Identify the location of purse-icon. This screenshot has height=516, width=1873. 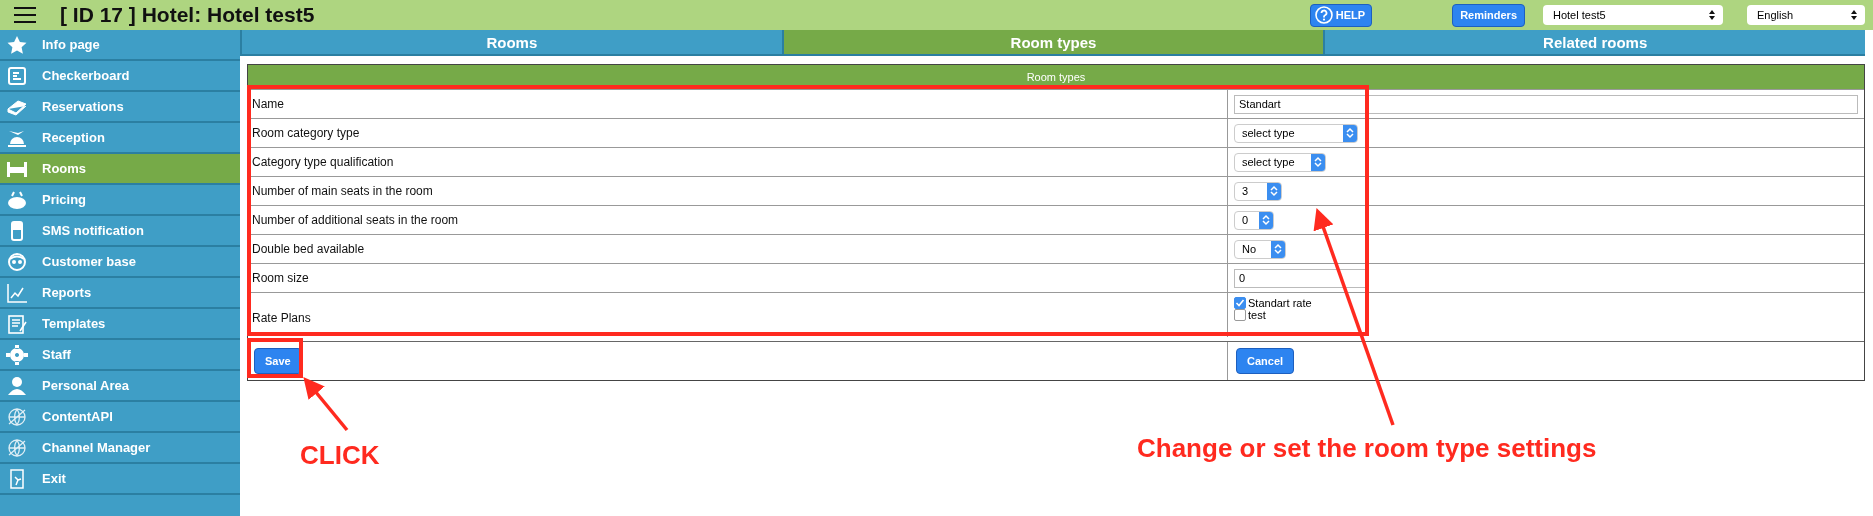
(17, 199).